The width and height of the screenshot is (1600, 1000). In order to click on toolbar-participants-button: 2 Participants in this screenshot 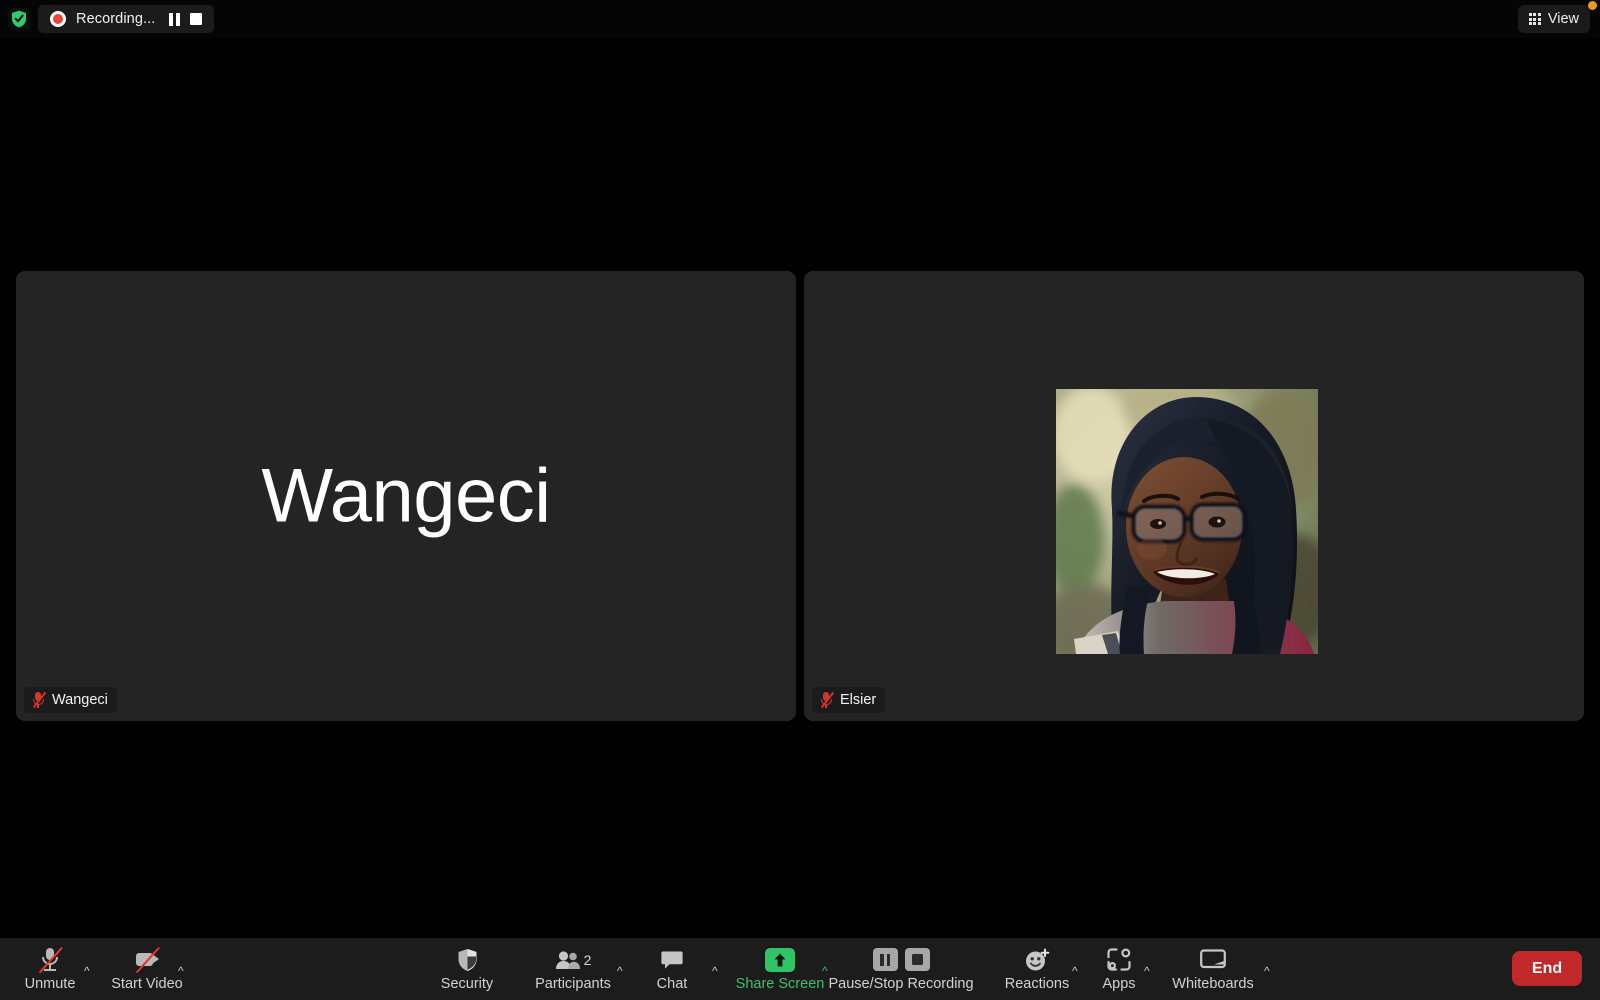, I will do `click(573, 969)`.